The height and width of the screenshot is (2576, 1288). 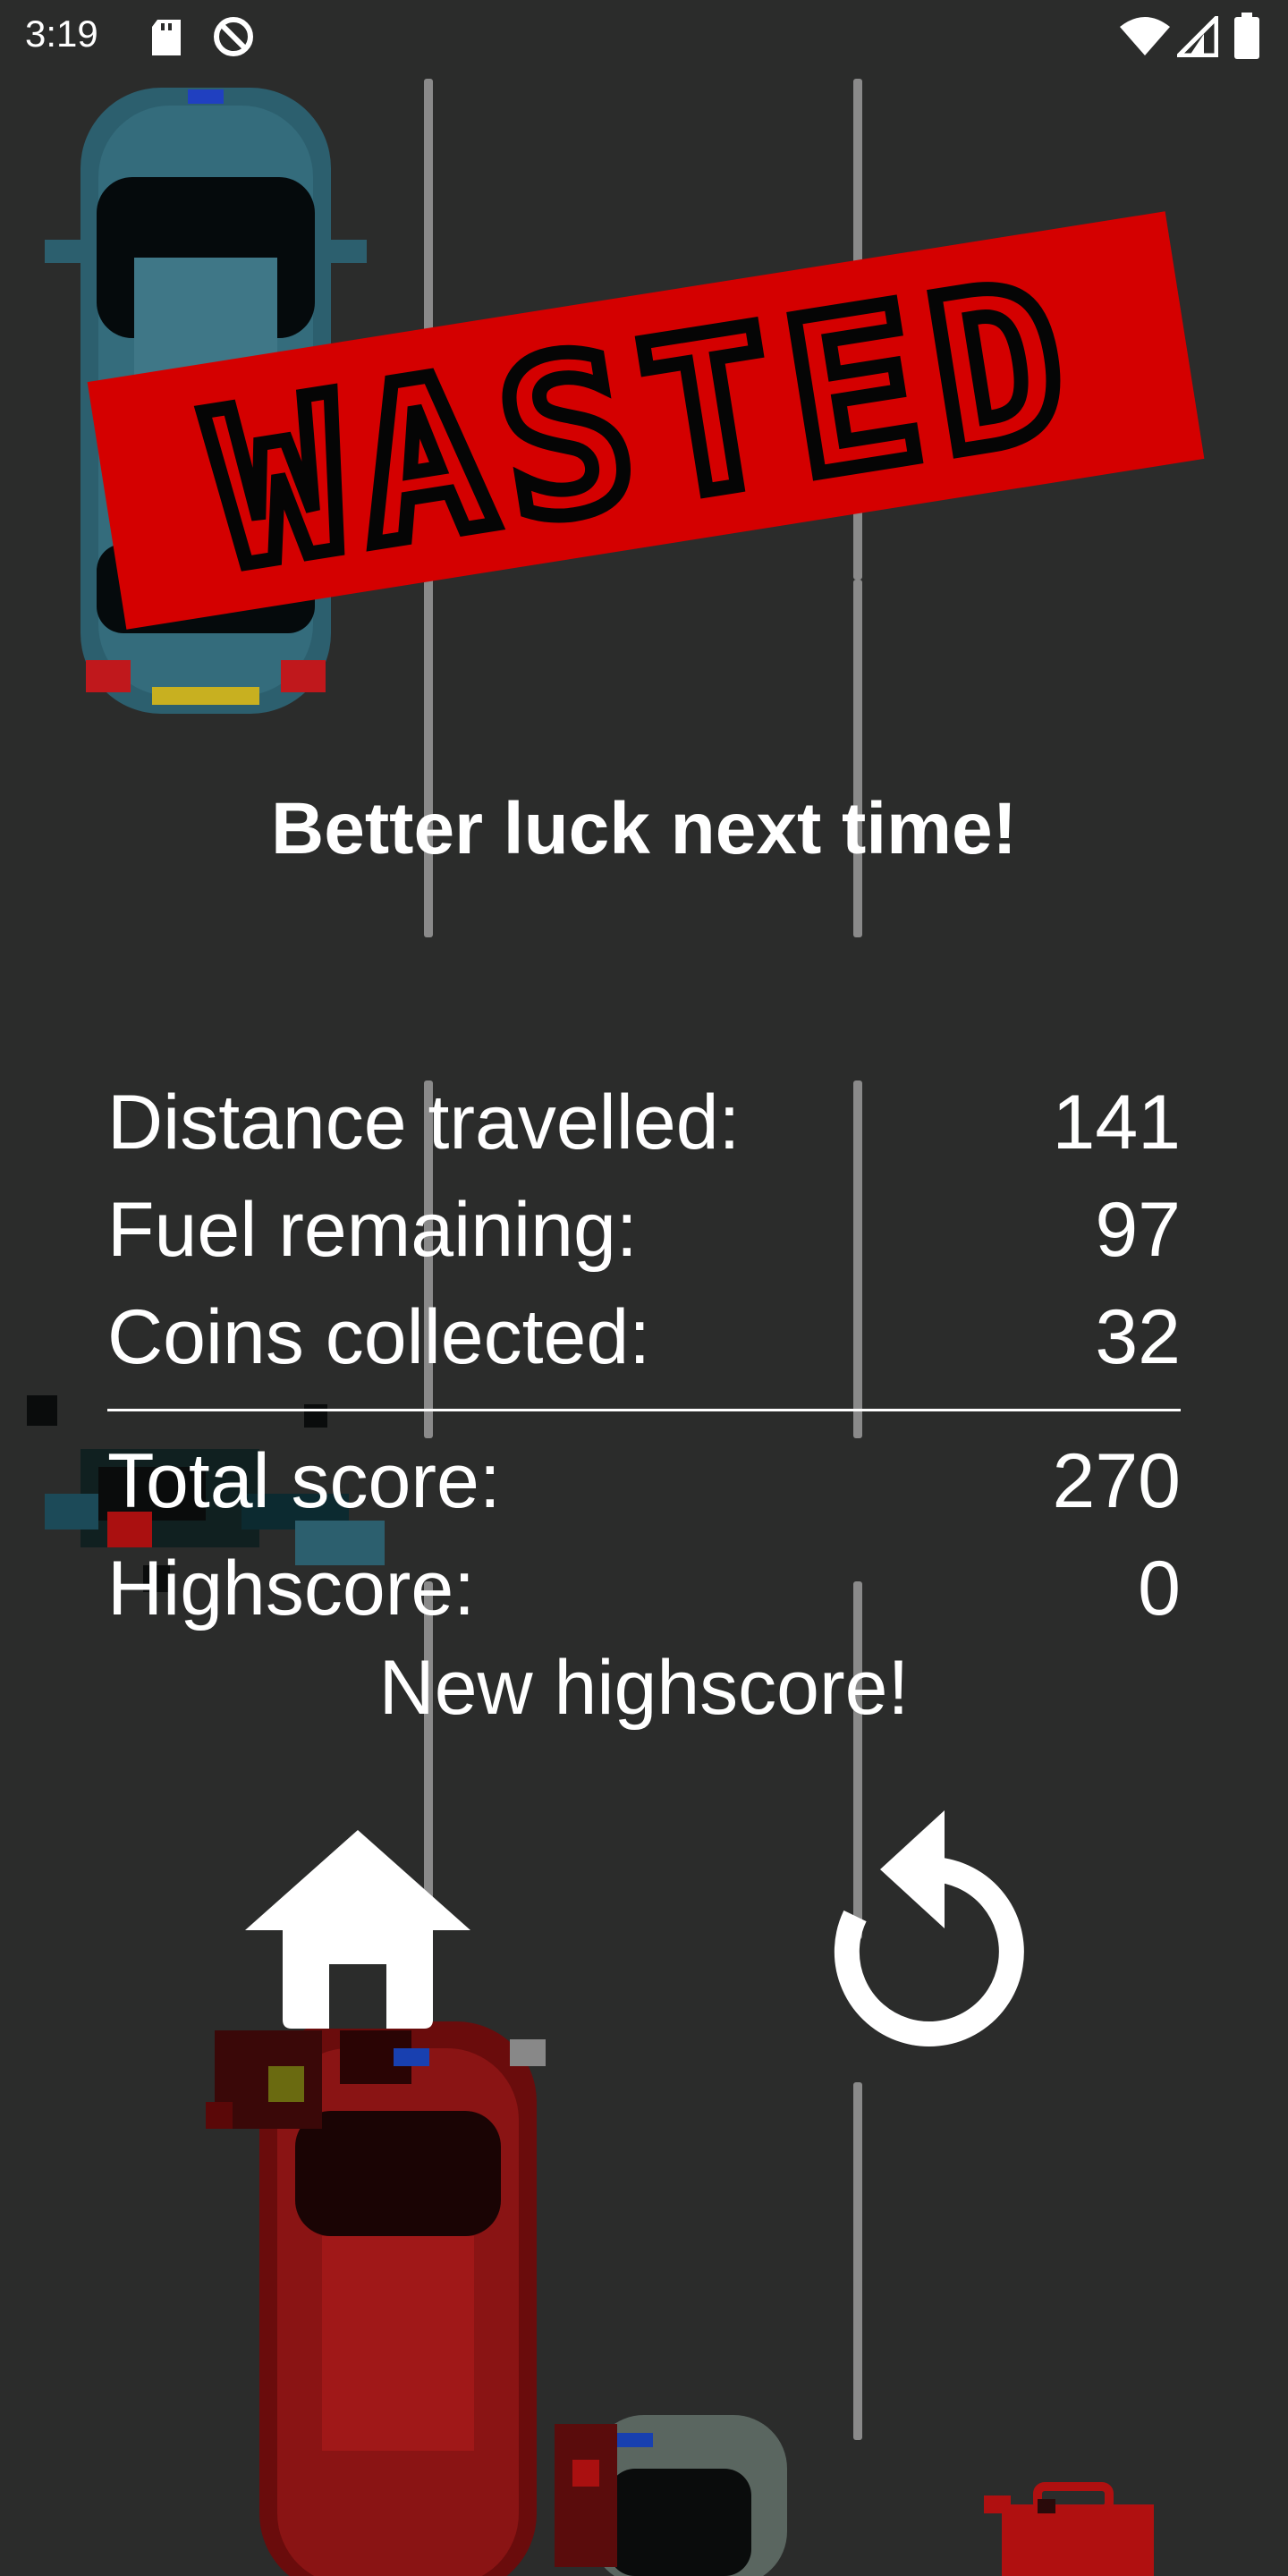 I want to click on stat-value: 0, so click(x=1159, y=1588).